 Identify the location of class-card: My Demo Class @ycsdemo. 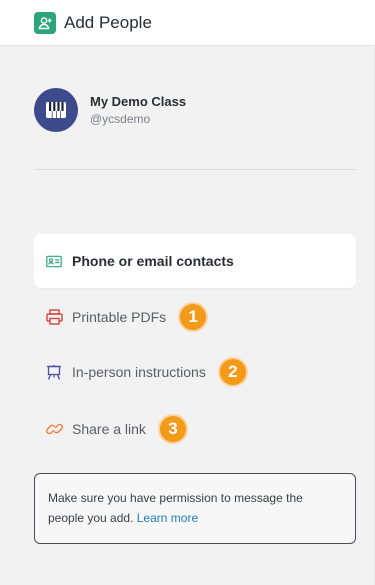
(110, 110).